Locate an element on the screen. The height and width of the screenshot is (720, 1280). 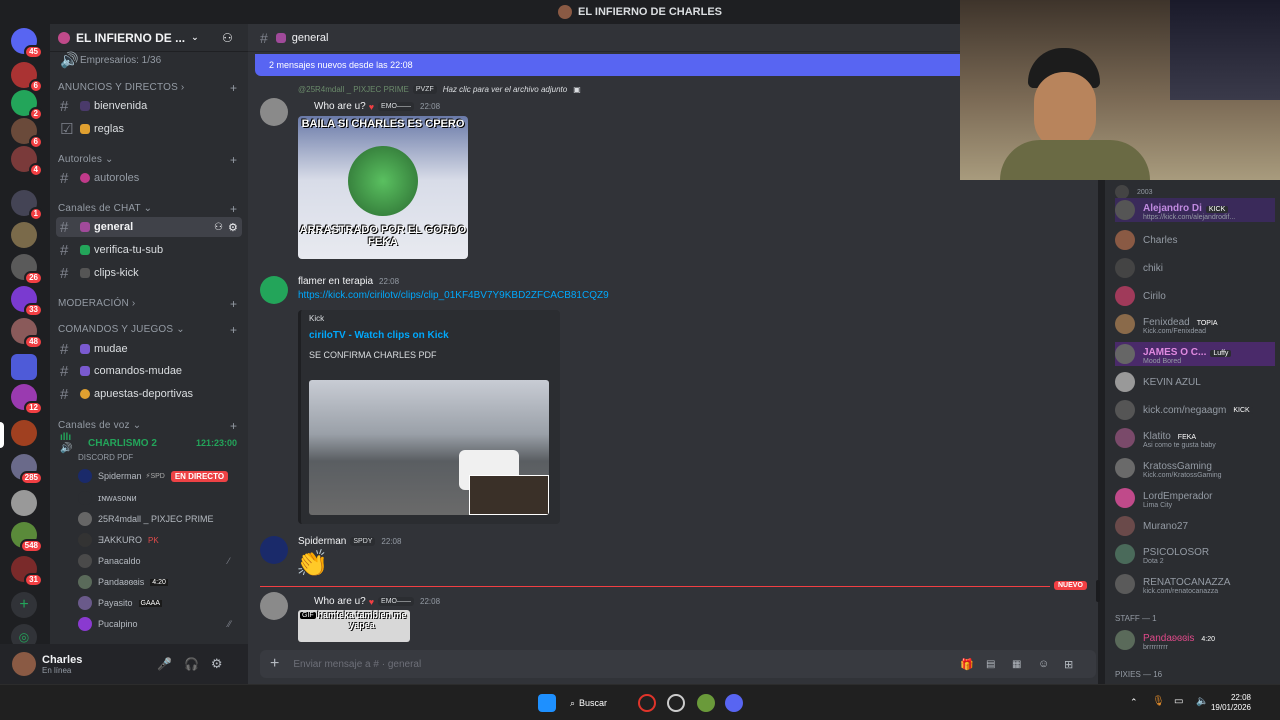
member-item: PSICOLOSOR Dota 2 is located at coordinates (1162, 554).